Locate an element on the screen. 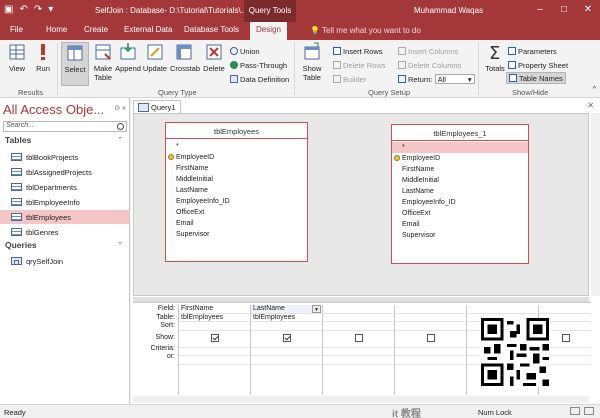 The height and width of the screenshot is (418, 600). save-icon: ▣ is located at coordinates (8, 9).